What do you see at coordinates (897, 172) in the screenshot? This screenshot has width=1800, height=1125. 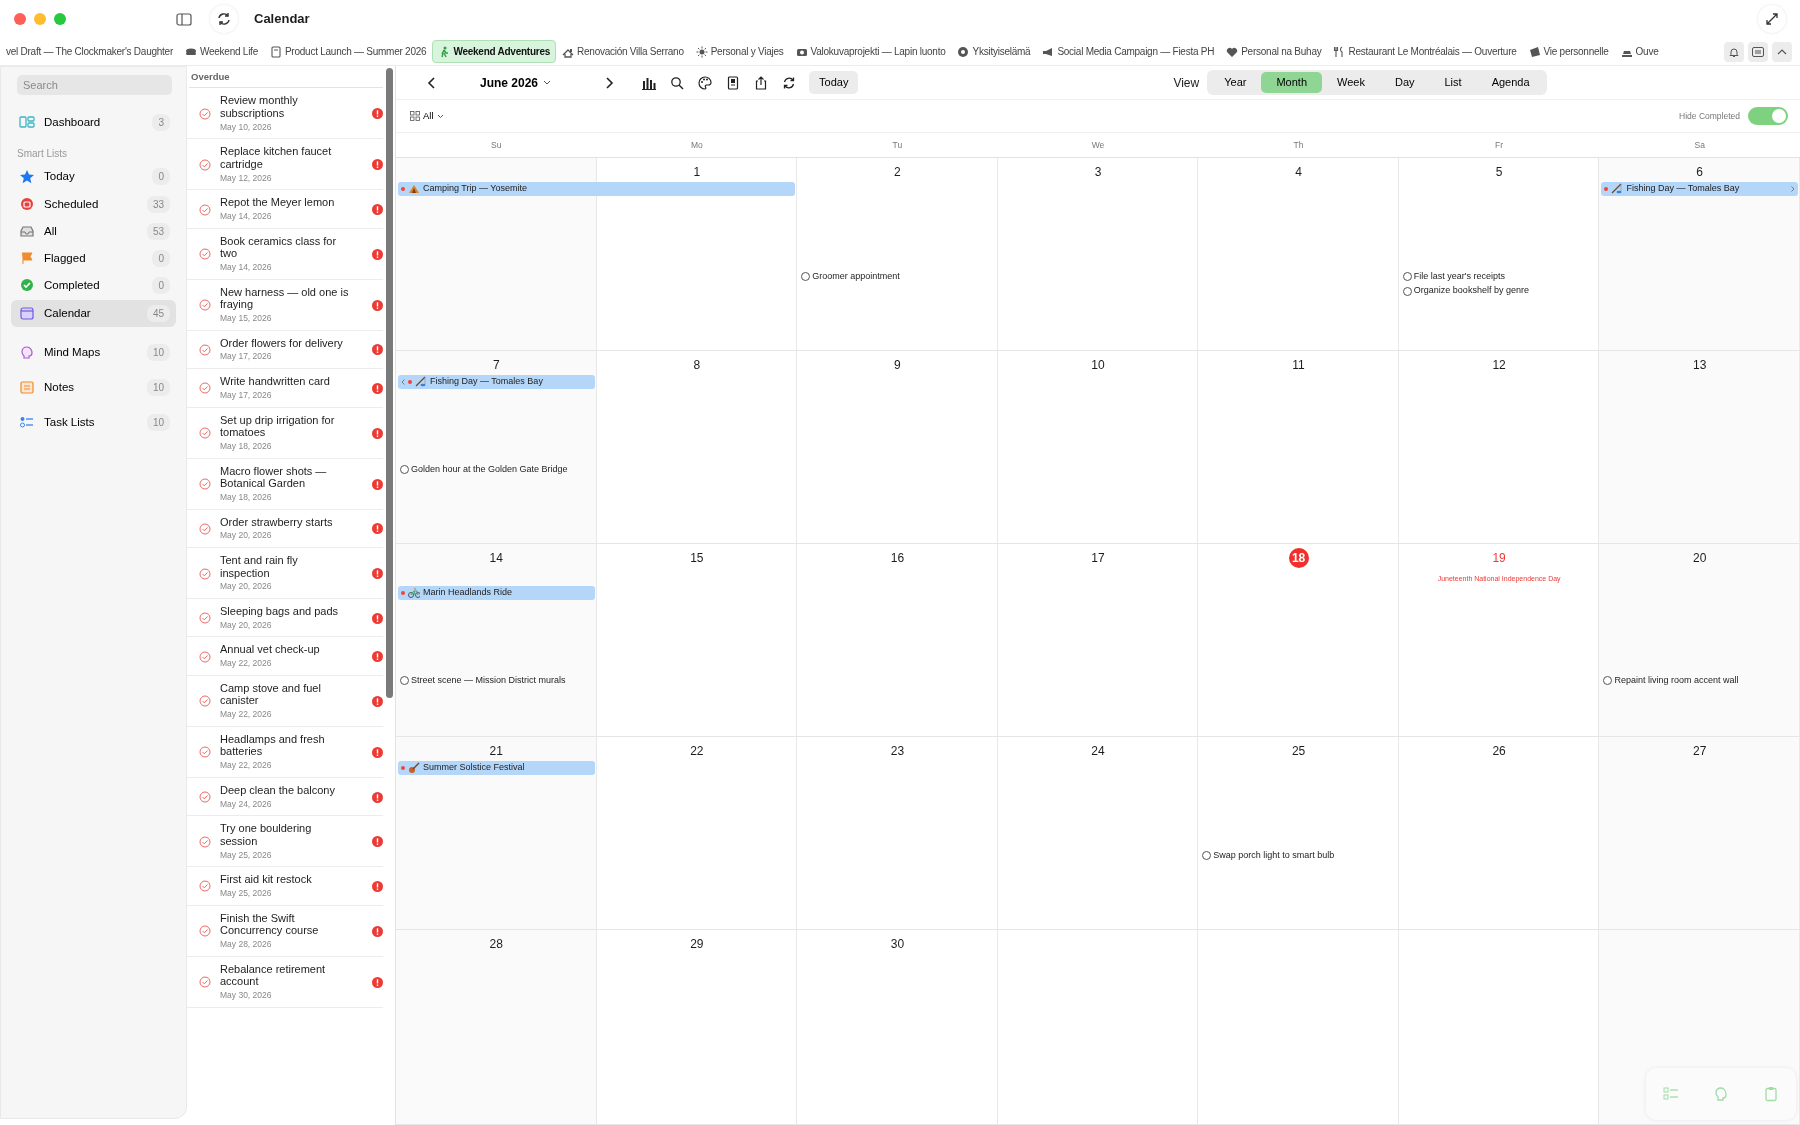 I see `day-number: 2` at bounding box center [897, 172].